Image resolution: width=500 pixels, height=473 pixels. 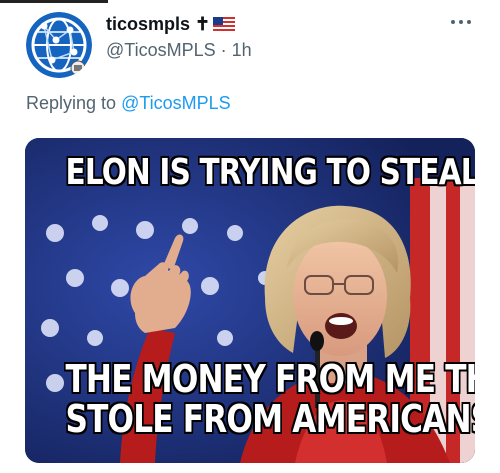 I want to click on display-name-text: ticosmpls ✝, so click(x=158, y=24).